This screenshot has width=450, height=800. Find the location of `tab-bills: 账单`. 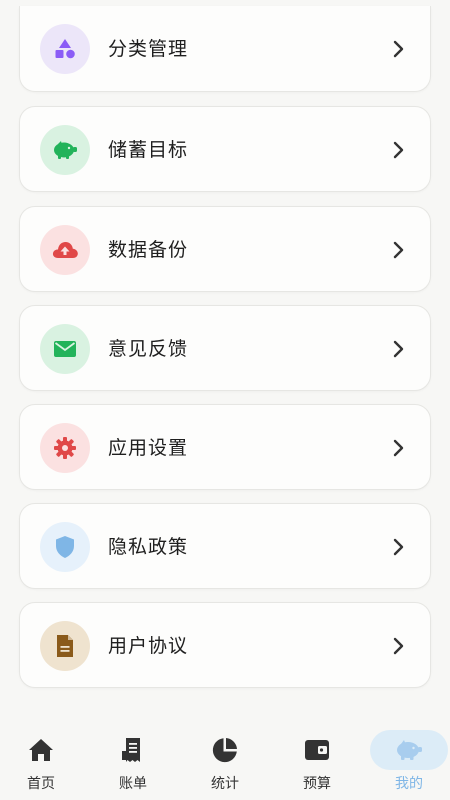

tab-bills: 账单 is located at coordinates (133, 763).